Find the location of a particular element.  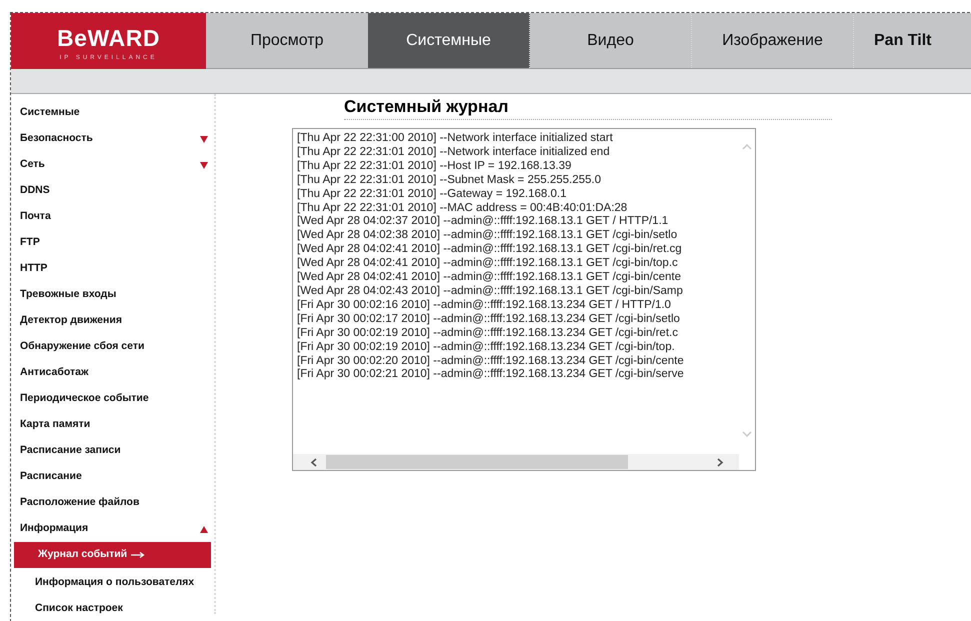

log-line: [Thu Apr 22 22:31:01 2010] --MAC address = 00:4B:40:01:DA:28 is located at coordinates (462, 209).